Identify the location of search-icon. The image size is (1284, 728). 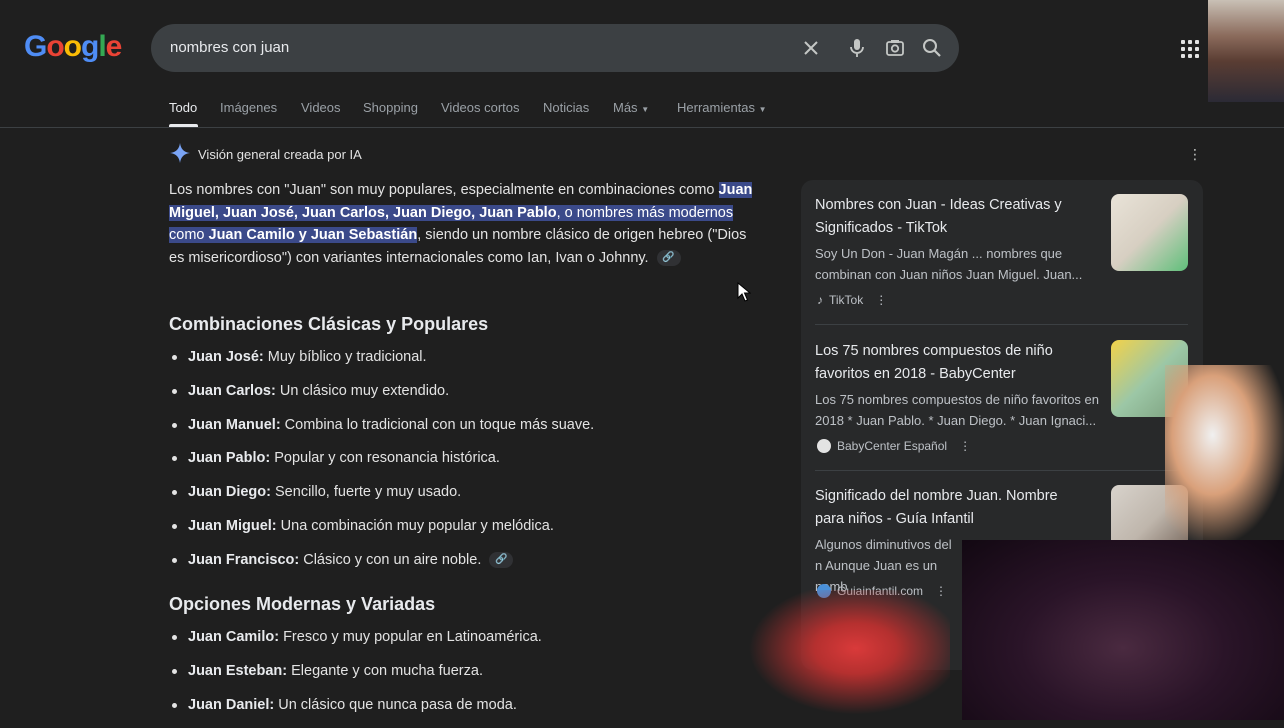
(932, 48).